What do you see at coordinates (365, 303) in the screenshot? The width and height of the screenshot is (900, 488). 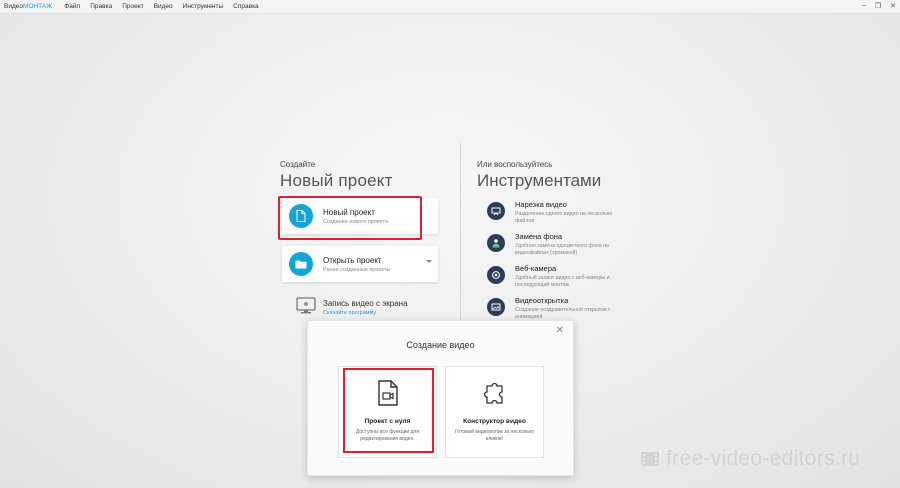 I see `screen-record-title: Запись видео с экрана` at bounding box center [365, 303].